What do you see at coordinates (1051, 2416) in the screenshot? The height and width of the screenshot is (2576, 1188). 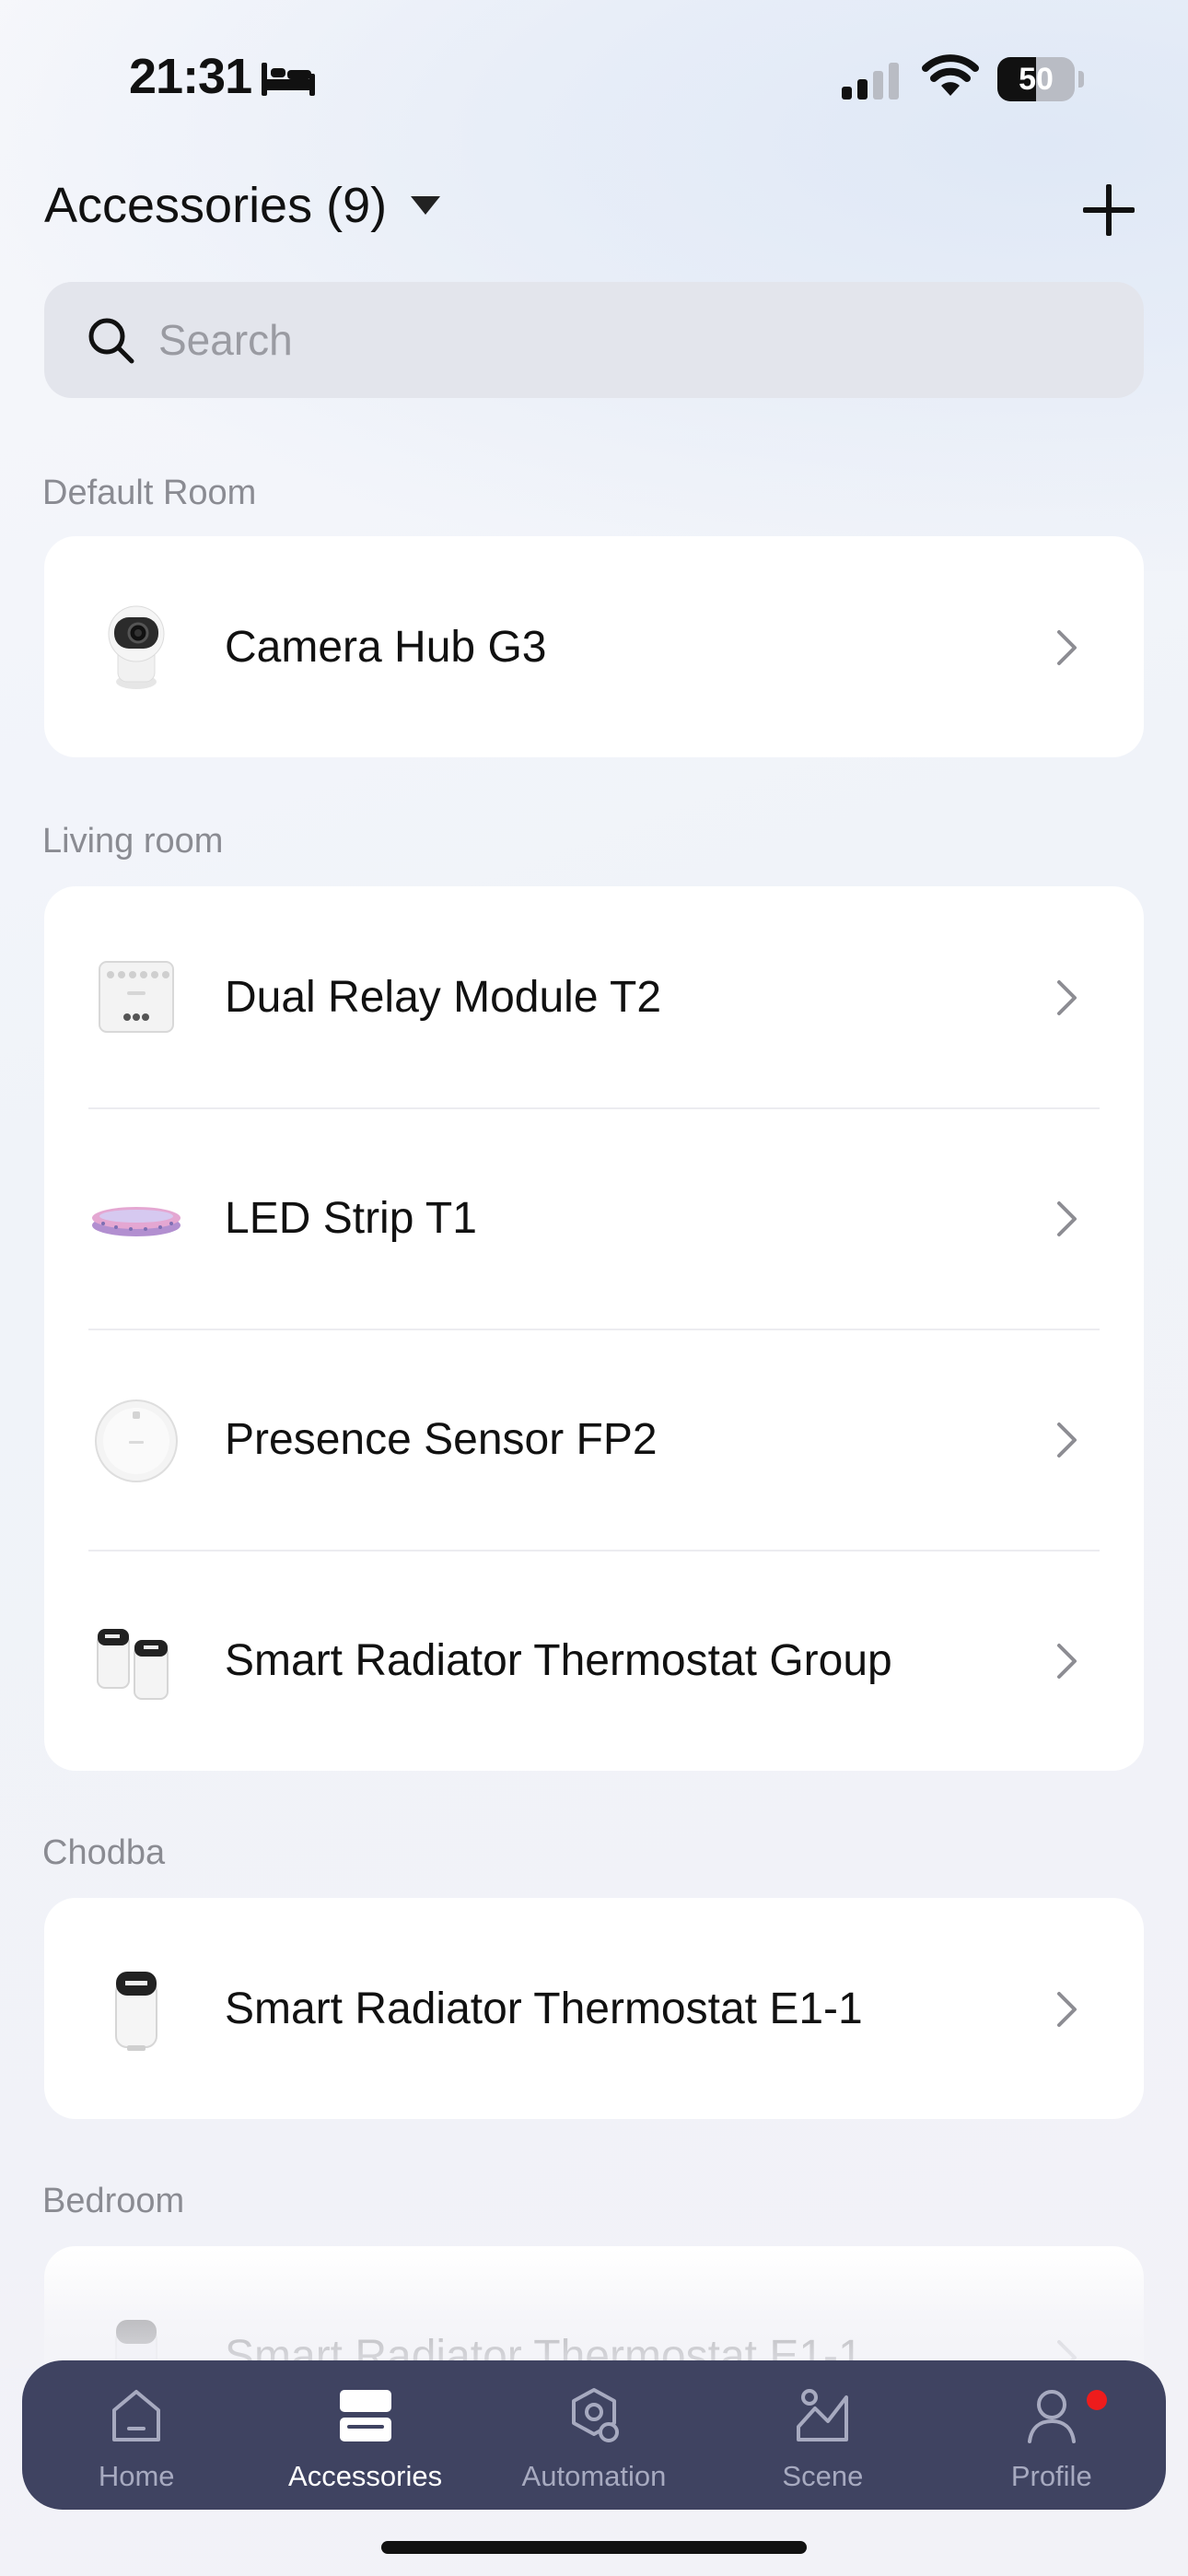 I see `profile-icon` at bounding box center [1051, 2416].